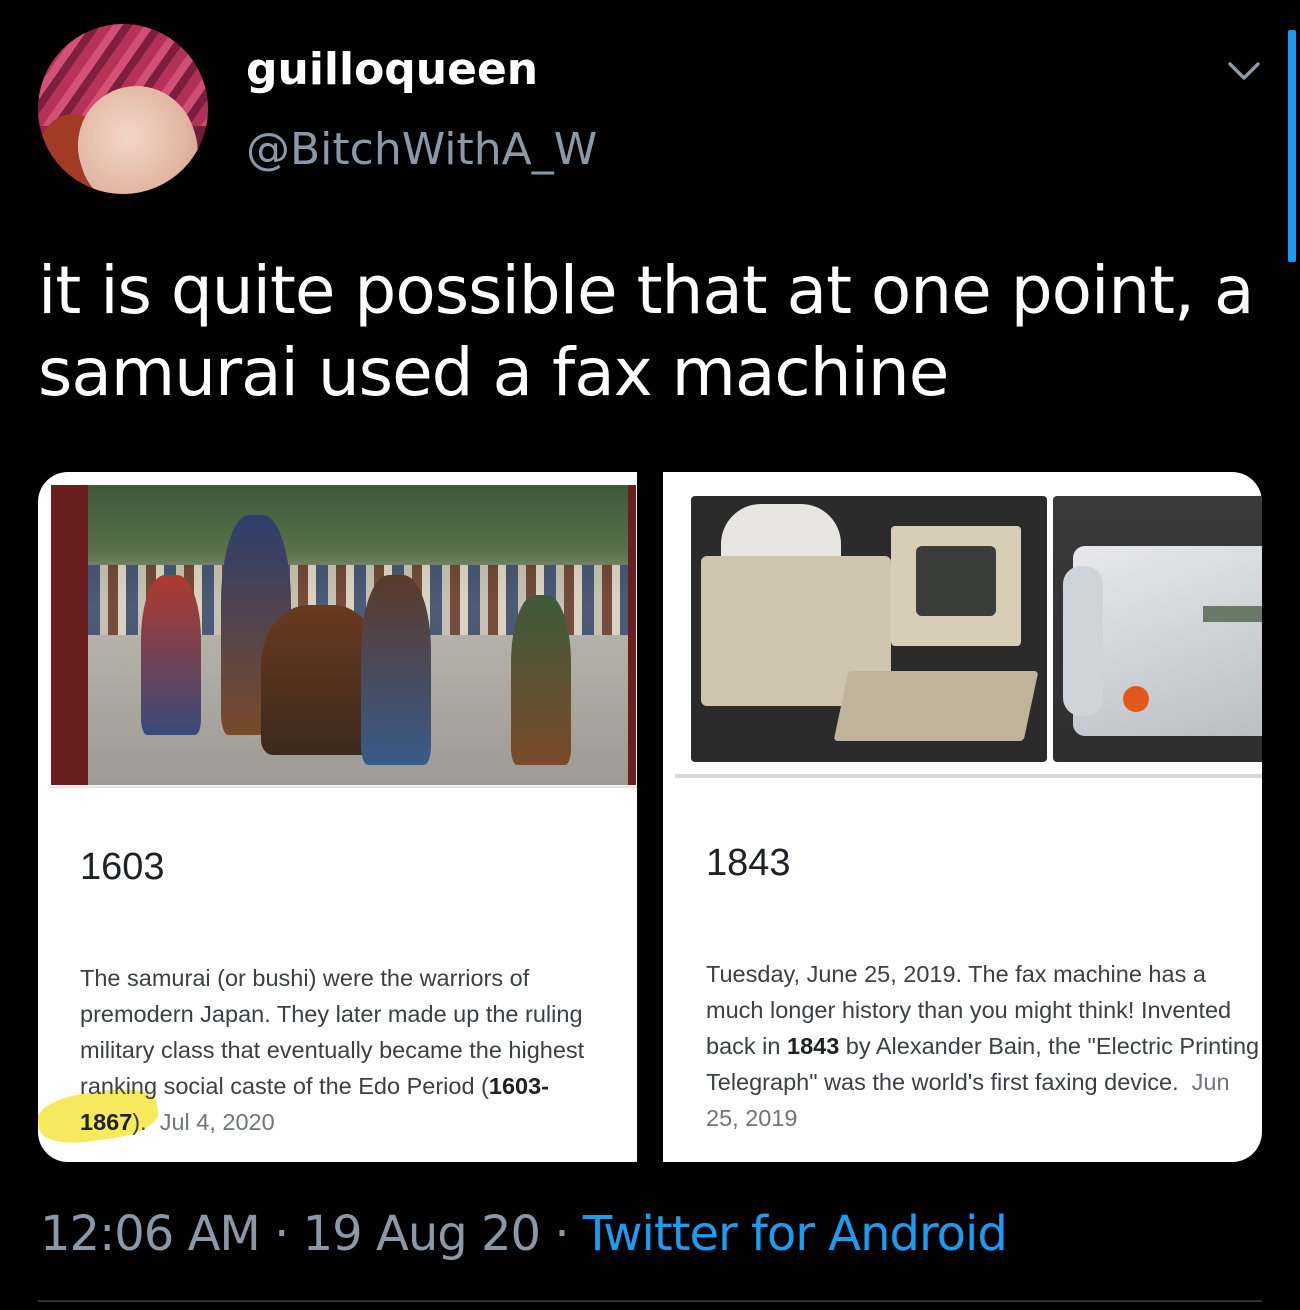 The image size is (1300, 1310). I want to click on fax-screen, so click(956, 581).